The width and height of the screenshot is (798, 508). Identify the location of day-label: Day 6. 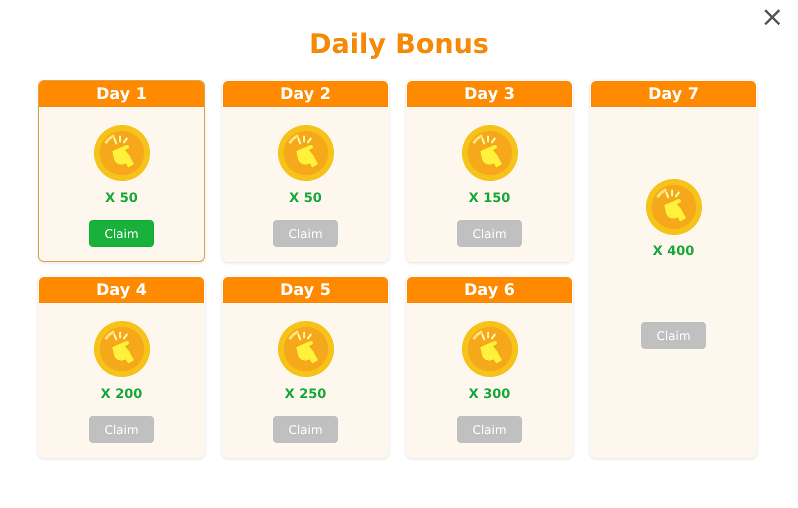
(489, 290).